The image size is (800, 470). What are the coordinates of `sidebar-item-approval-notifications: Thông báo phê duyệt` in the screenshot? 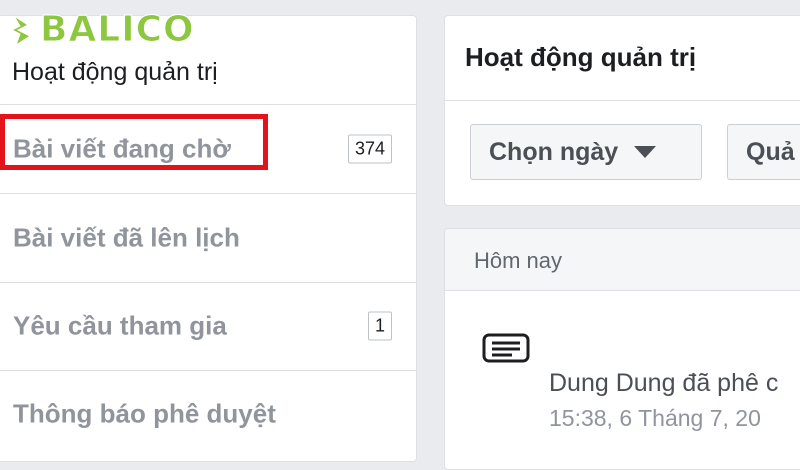 It's located at (208, 414).